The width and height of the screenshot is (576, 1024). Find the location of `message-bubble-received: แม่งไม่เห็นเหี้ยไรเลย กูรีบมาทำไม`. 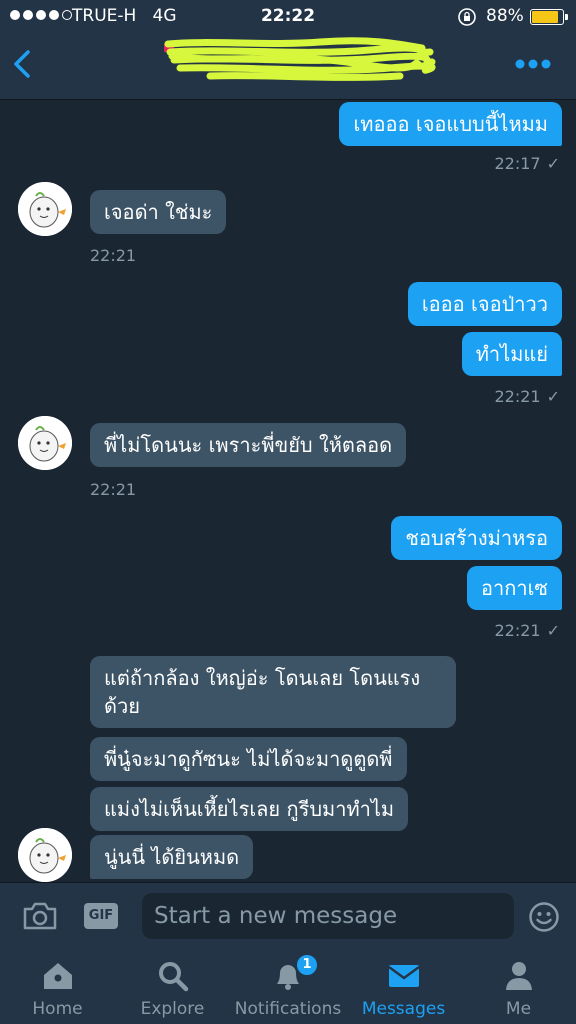

message-bubble-received: แม่งไม่เห็นเหี้ยไรเลย กูรีบมาทำไม is located at coordinates (249, 809).